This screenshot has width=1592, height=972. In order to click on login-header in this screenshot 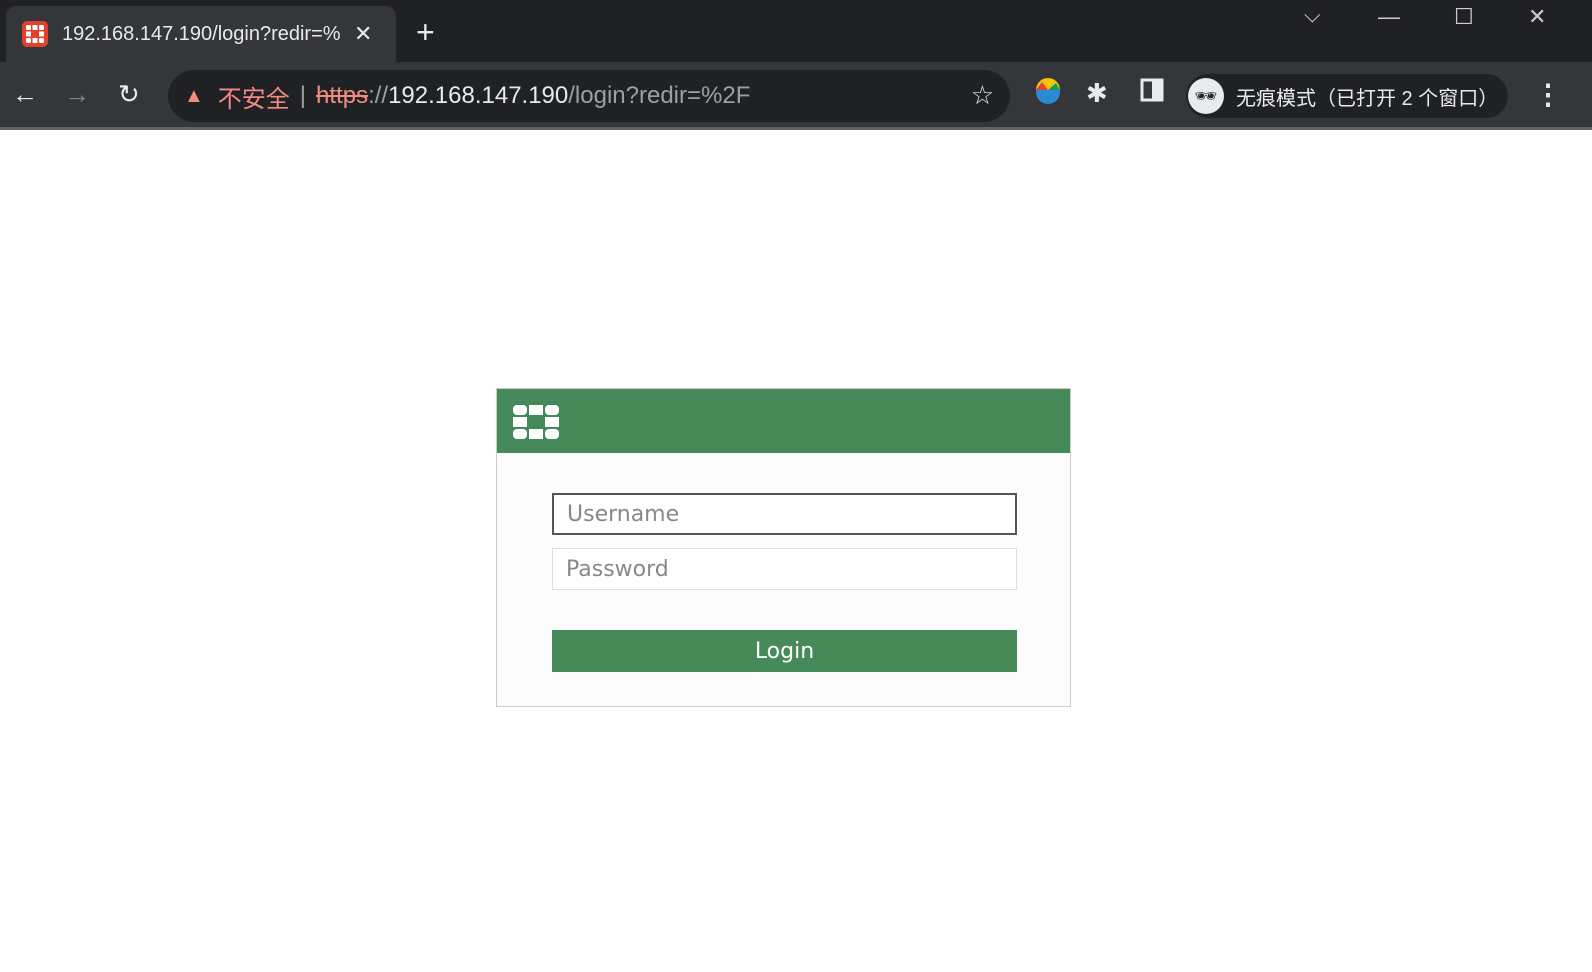, I will do `click(783, 421)`.